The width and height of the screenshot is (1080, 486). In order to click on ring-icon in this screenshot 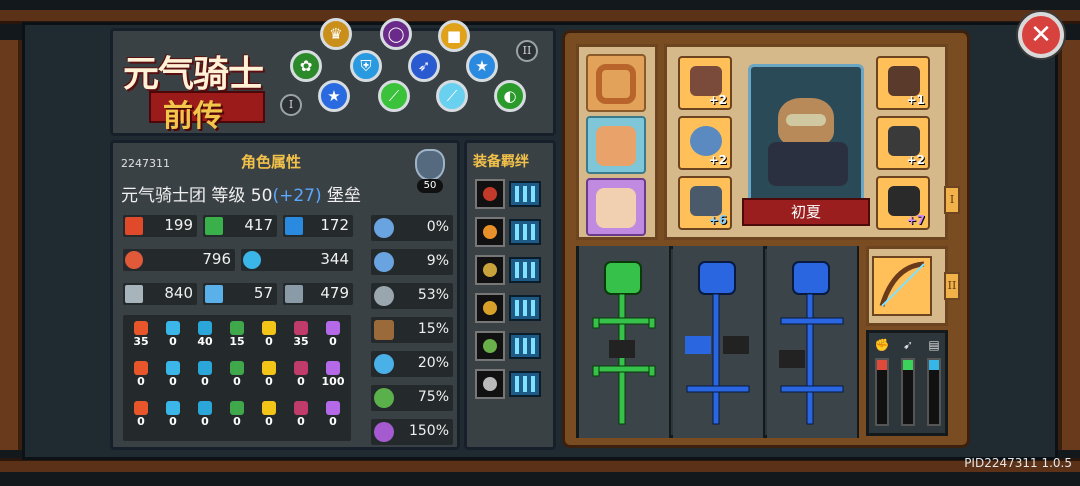, I will do `click(706, 141)`.